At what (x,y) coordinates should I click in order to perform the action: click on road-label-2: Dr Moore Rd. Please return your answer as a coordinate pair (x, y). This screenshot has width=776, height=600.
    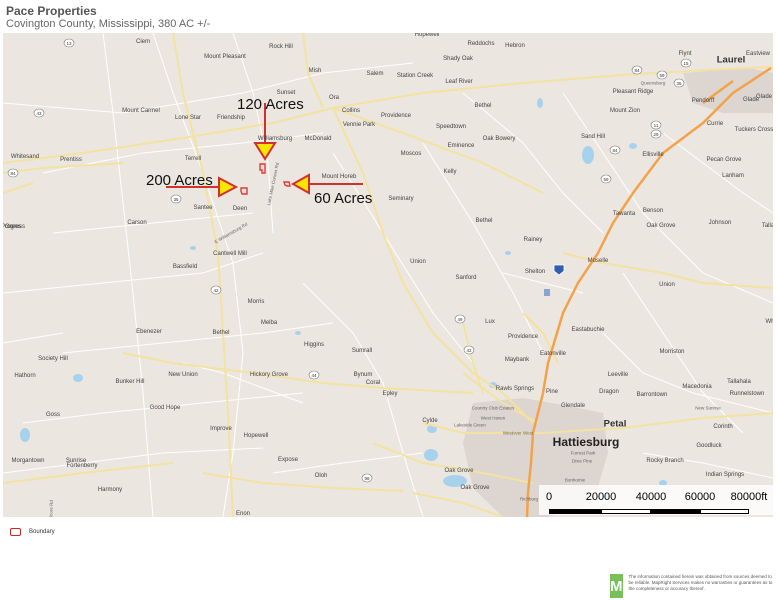
    Looking at the image, I should click on (51, 508).